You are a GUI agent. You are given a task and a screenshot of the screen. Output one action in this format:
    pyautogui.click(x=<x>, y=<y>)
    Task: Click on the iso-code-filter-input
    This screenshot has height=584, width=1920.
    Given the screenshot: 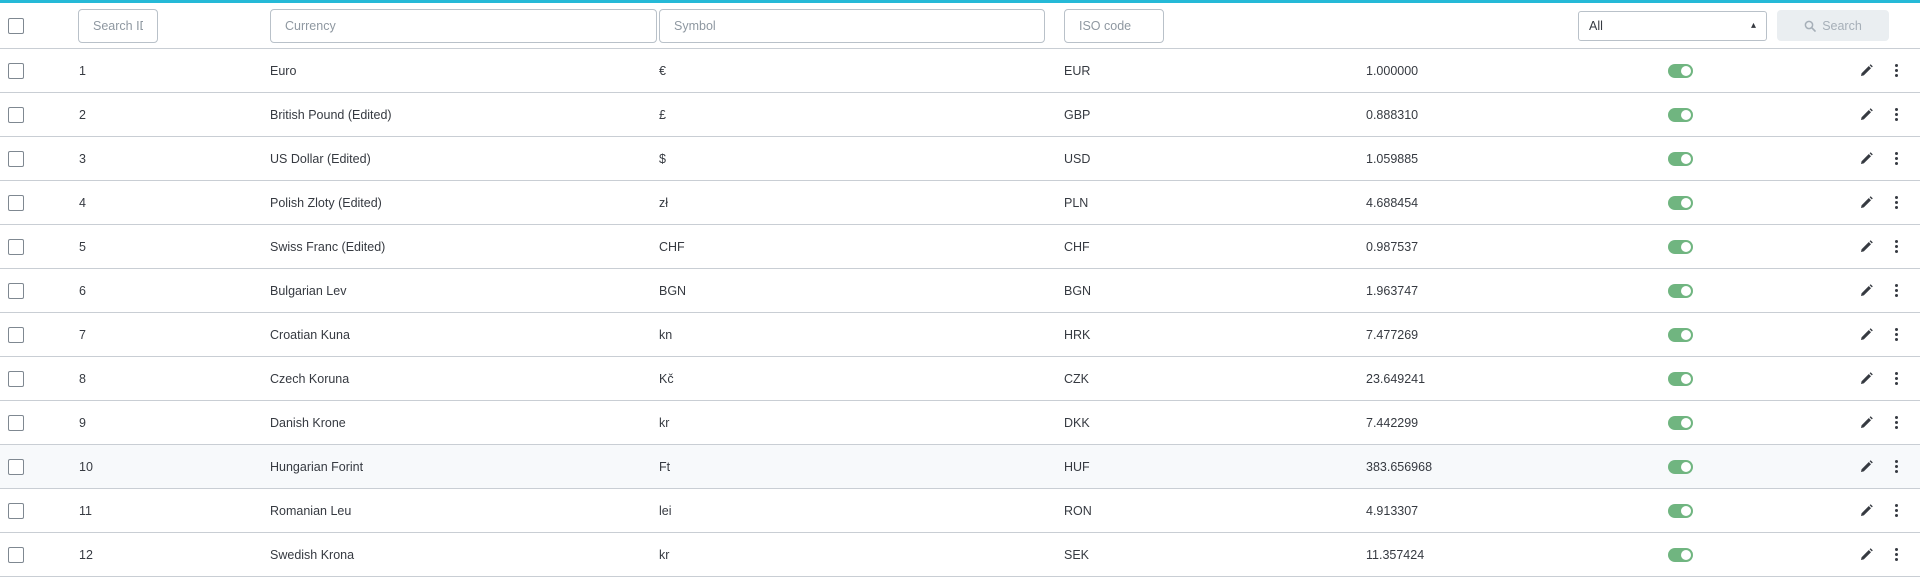 What is the action you would take?
    pyautogui.click(x=1114, y=25)
    